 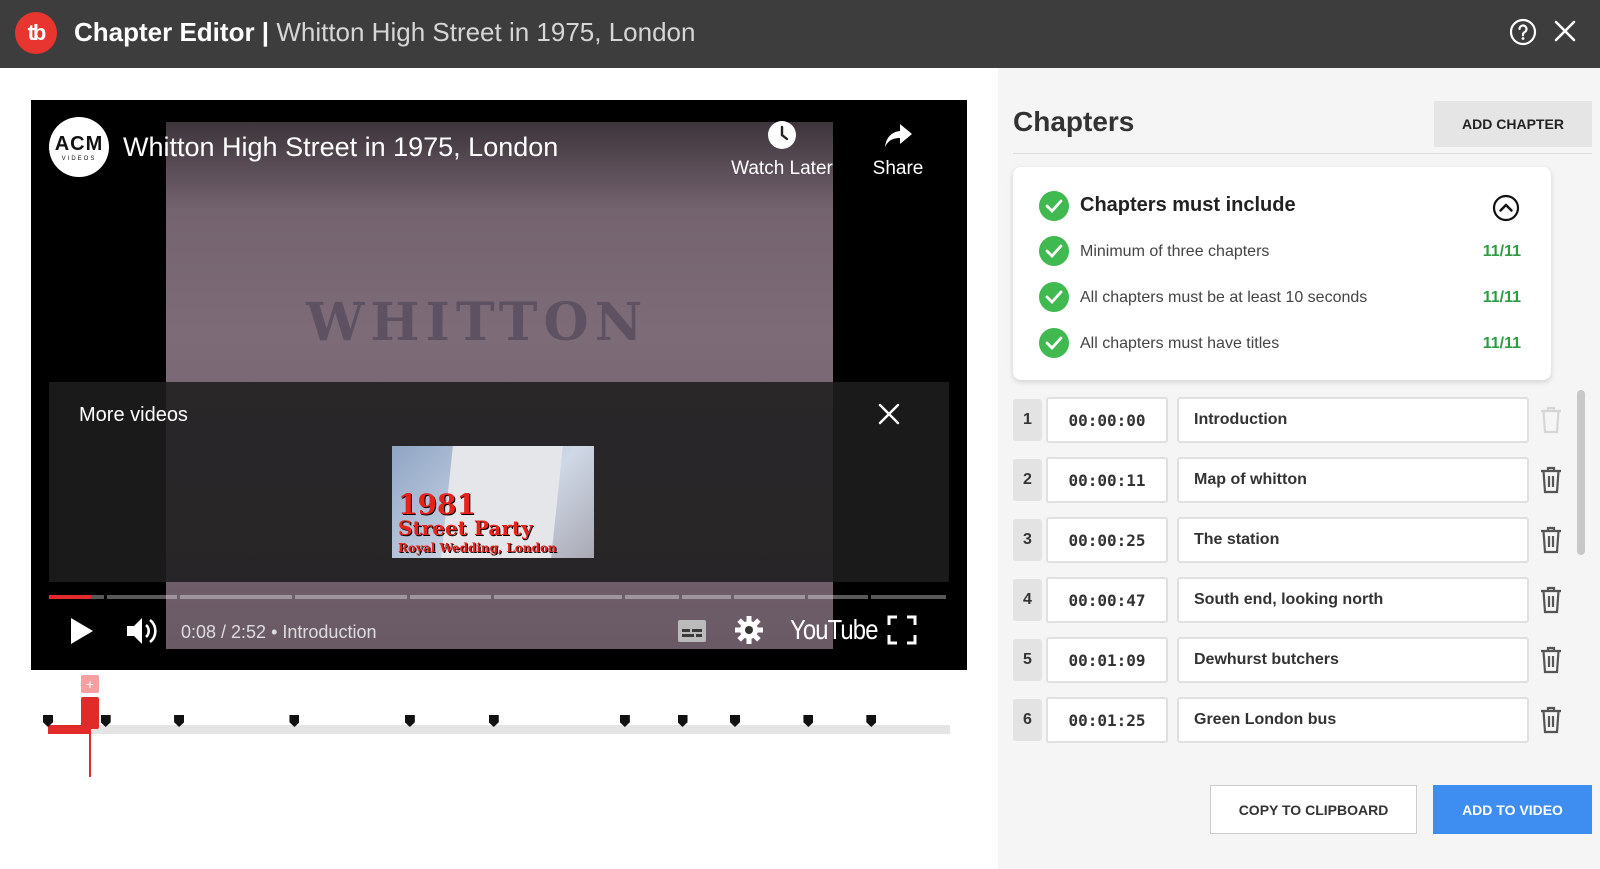 I want to click on chapter-row: 6 00:01:25 Green London bus, so click(x=1298, y=720).